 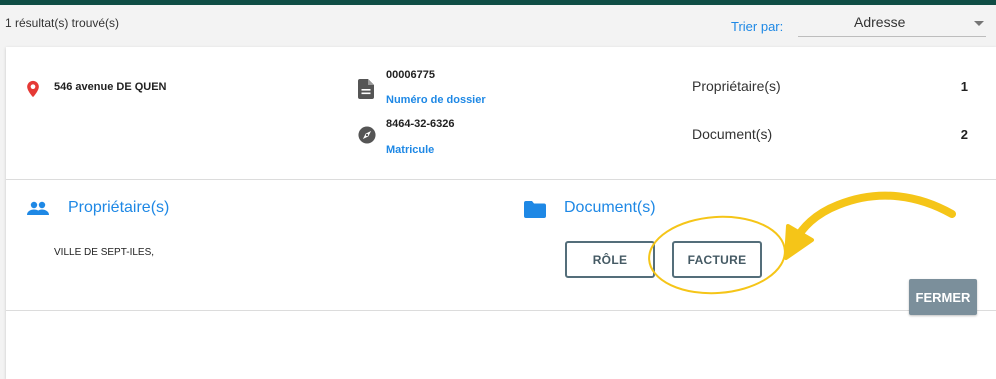 What do you see at coordinates (880, 22) in the screenshot?
I see `sort-value: Adresse` at bounding box center [880, 22].